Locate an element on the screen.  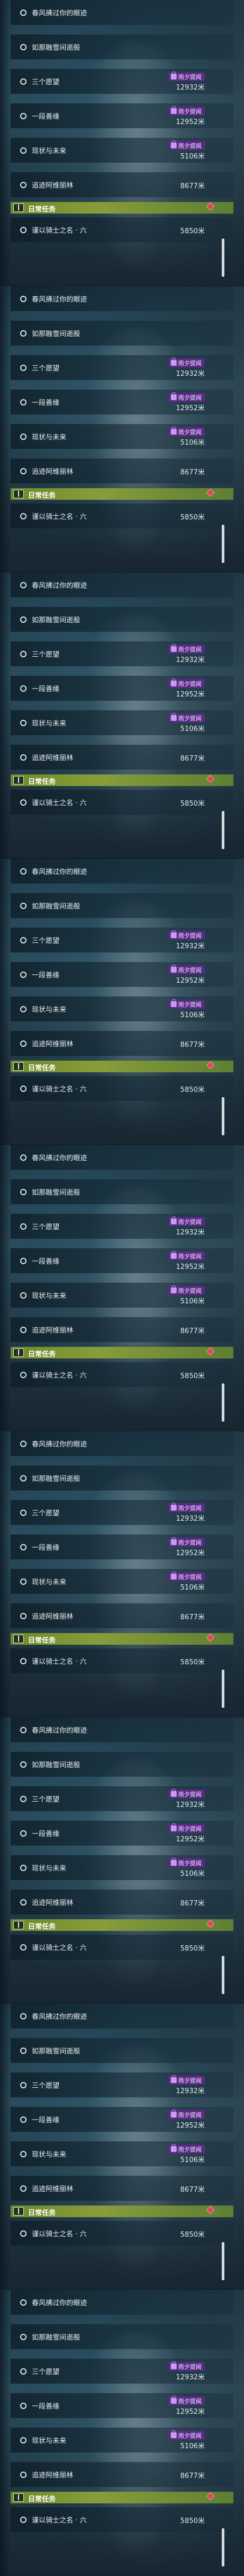
quest-name: 春风拂过你的眼迹 is located at coordinates (60, 586).